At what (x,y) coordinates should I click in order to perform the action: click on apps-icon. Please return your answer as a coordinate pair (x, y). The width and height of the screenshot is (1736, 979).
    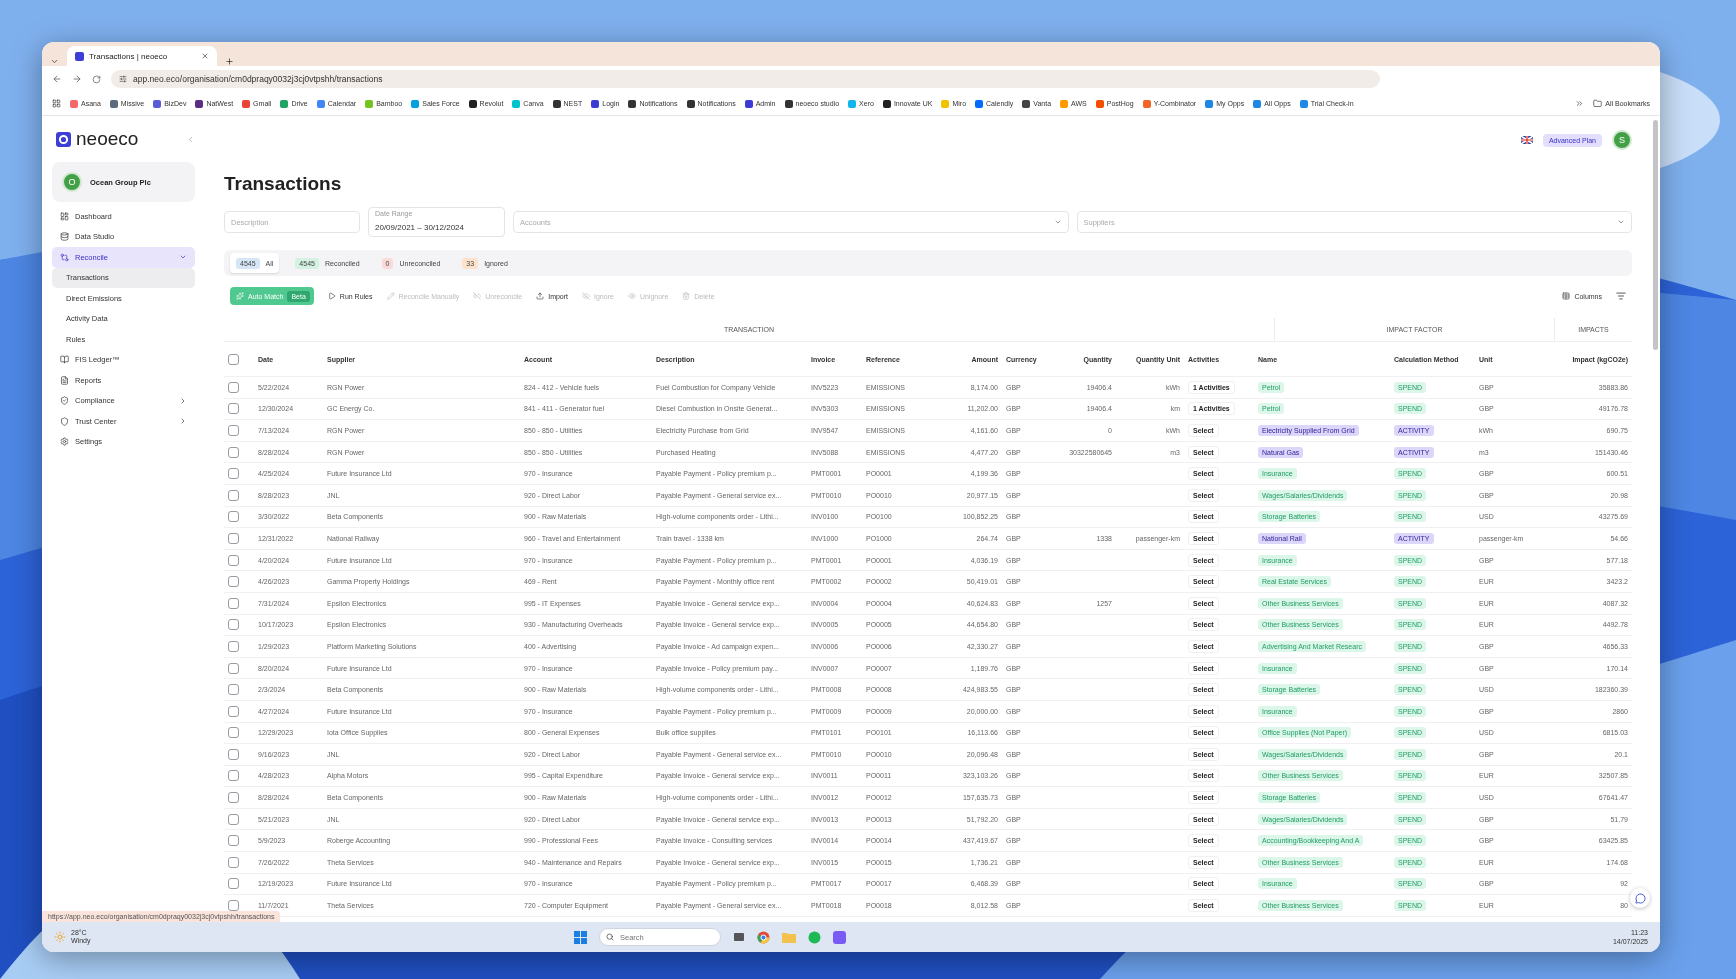
    Looking at the image, I should click on (56, 103).